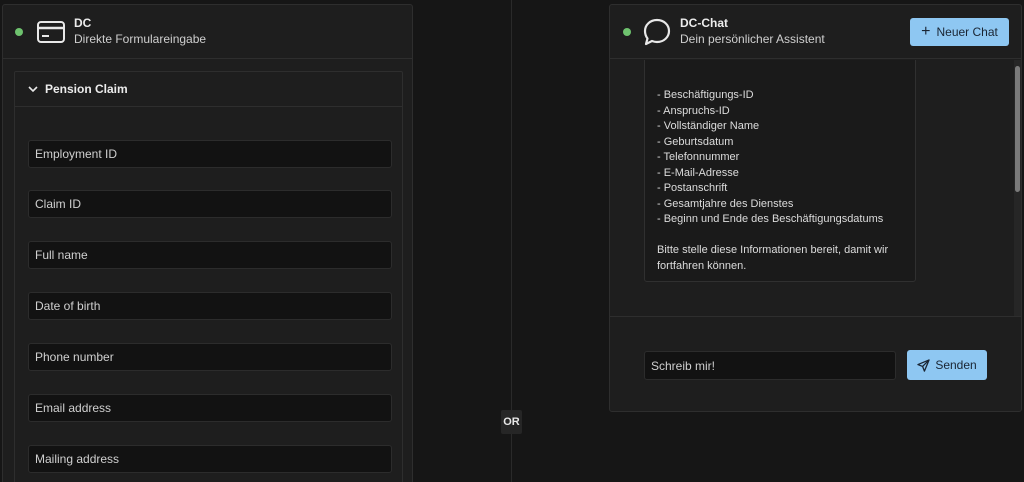 Image resolution: width=1024 pixels, height=482 pixels. What do you see at coordinates (511, 422) in the screenshot?
I see `or-separator: OR` at bounding box center [511, 422].